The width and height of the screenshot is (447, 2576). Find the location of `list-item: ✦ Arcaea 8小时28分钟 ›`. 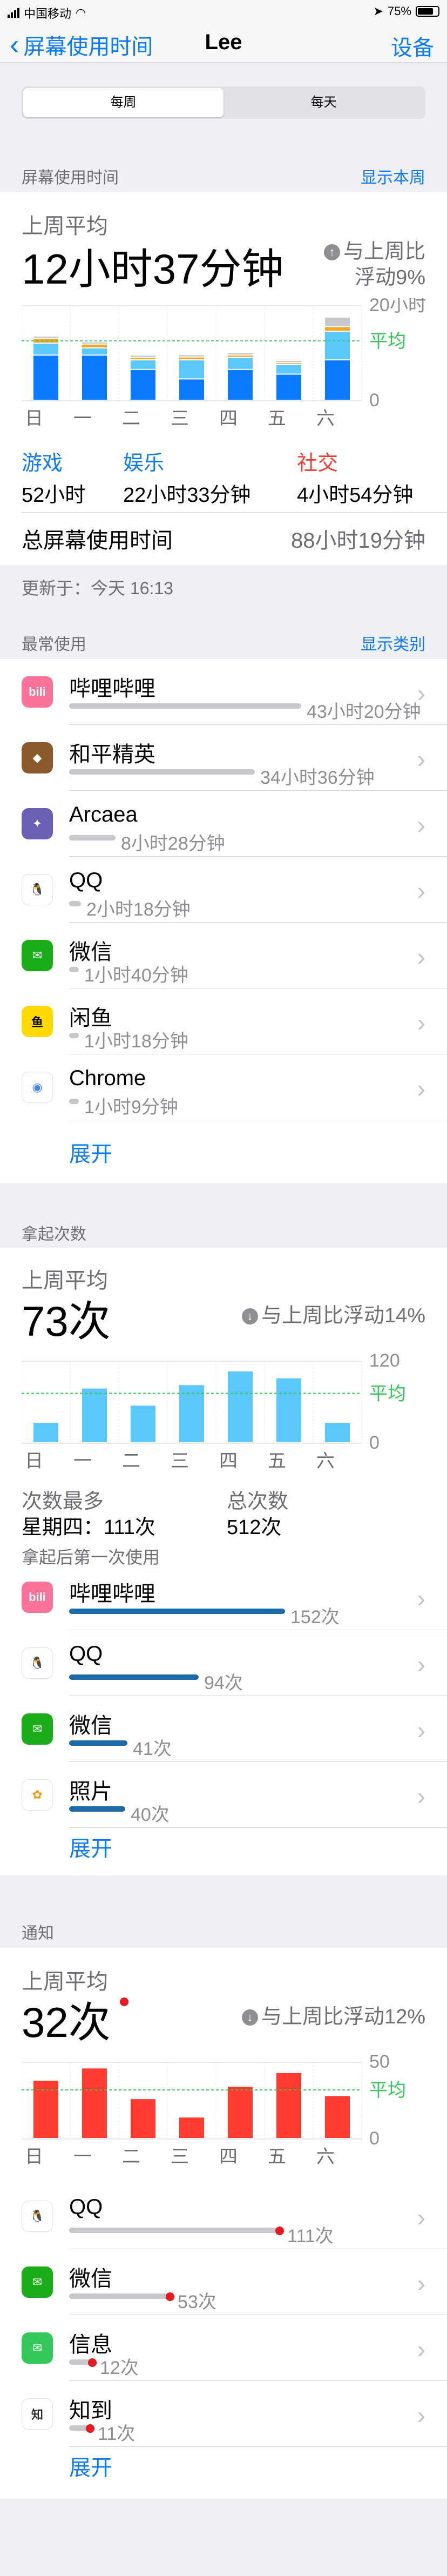

list-item: ✦ Arcaea 8小时28分钟 › is located at coordinates (223, 824).